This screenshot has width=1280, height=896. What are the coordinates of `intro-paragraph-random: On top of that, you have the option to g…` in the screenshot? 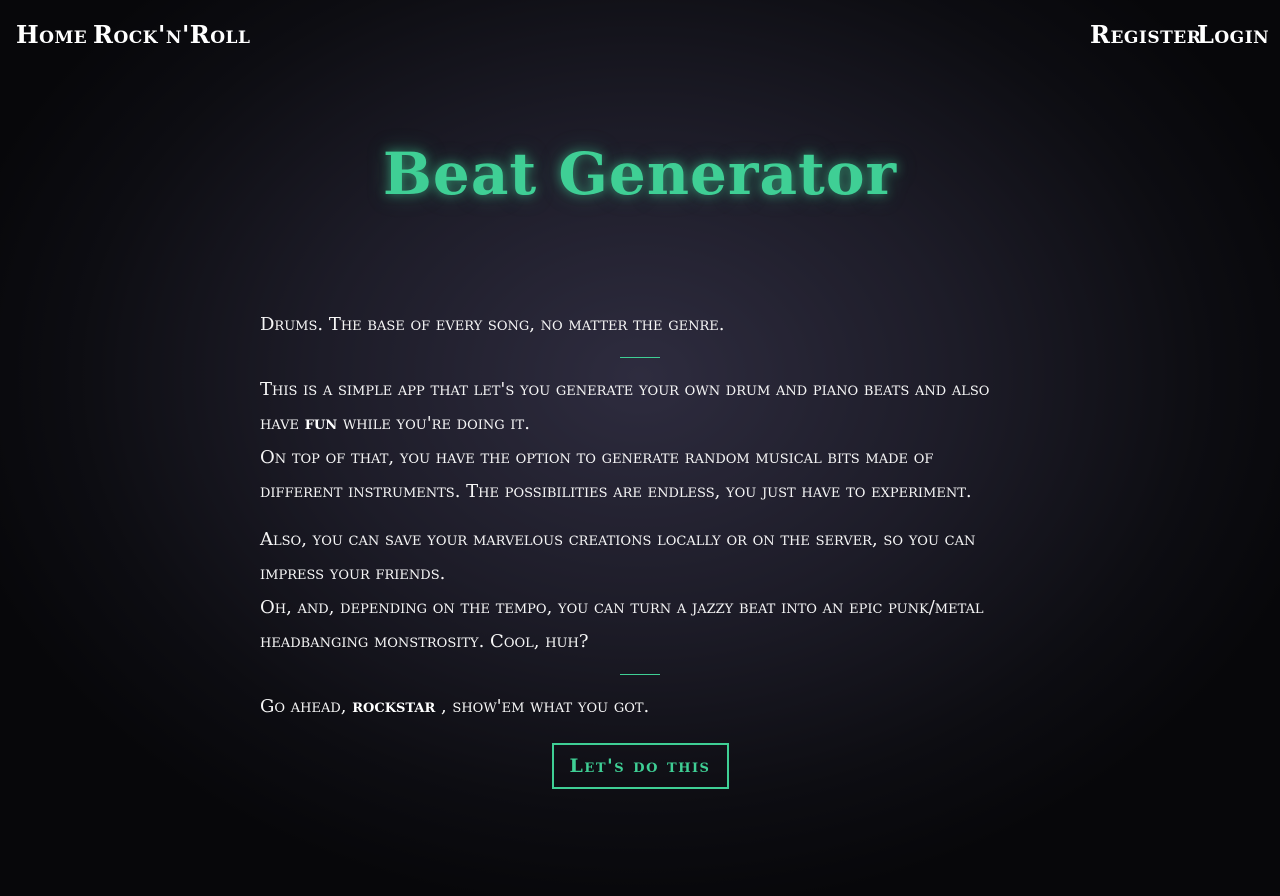 It's located at (616, 474).